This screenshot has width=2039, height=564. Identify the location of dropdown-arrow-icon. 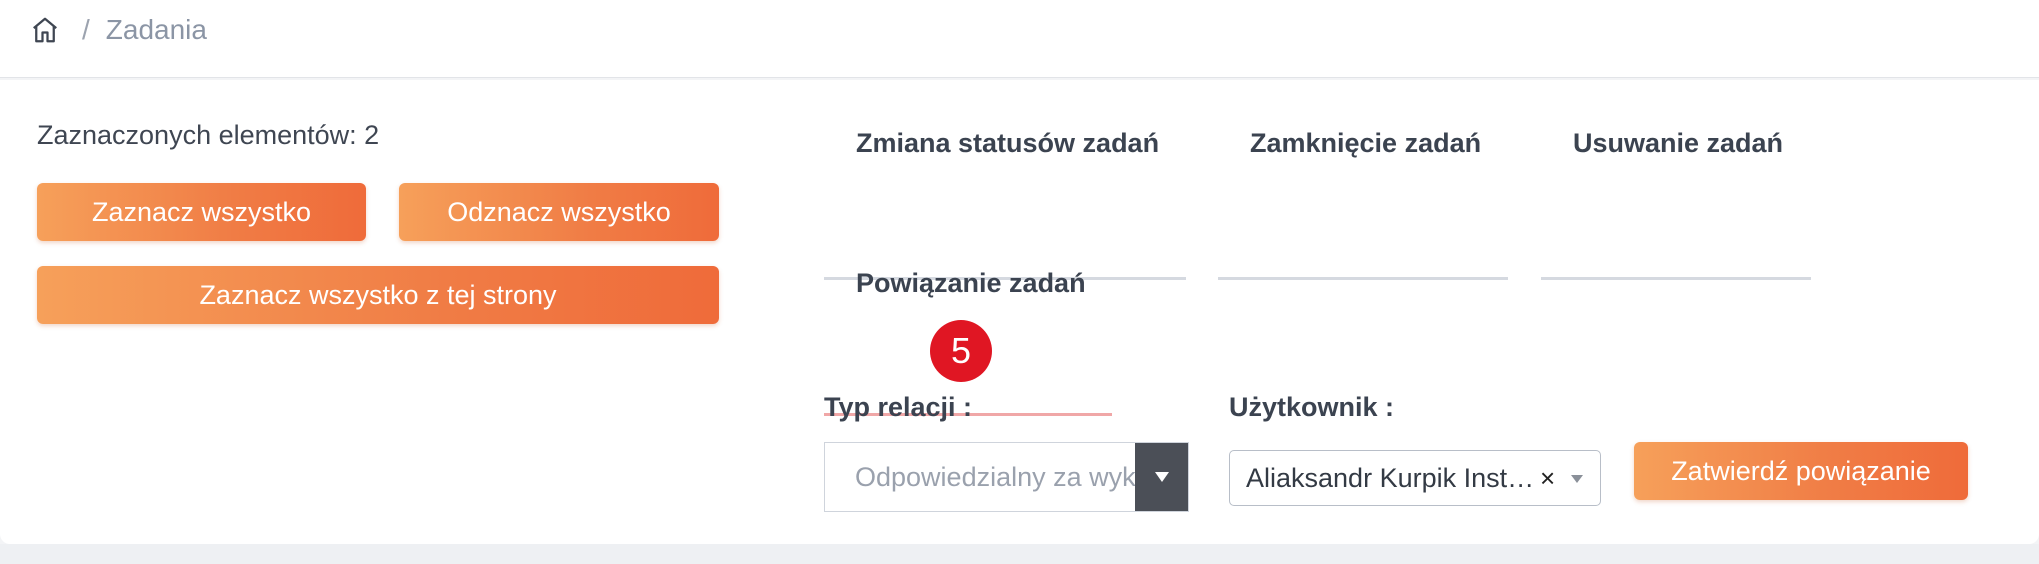
(1161, 477).